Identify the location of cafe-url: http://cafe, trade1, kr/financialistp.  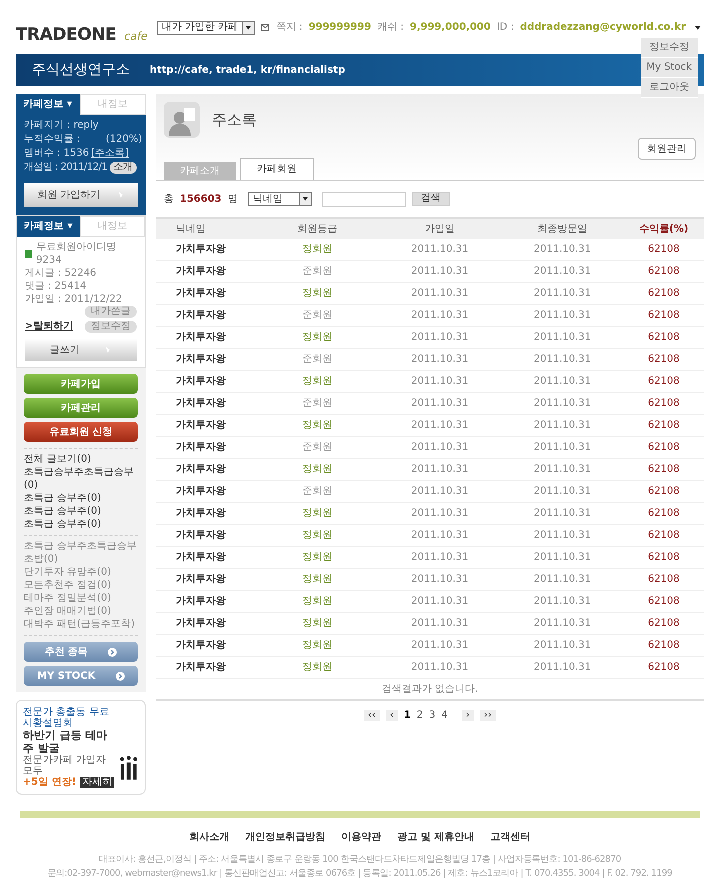
(248, 70).